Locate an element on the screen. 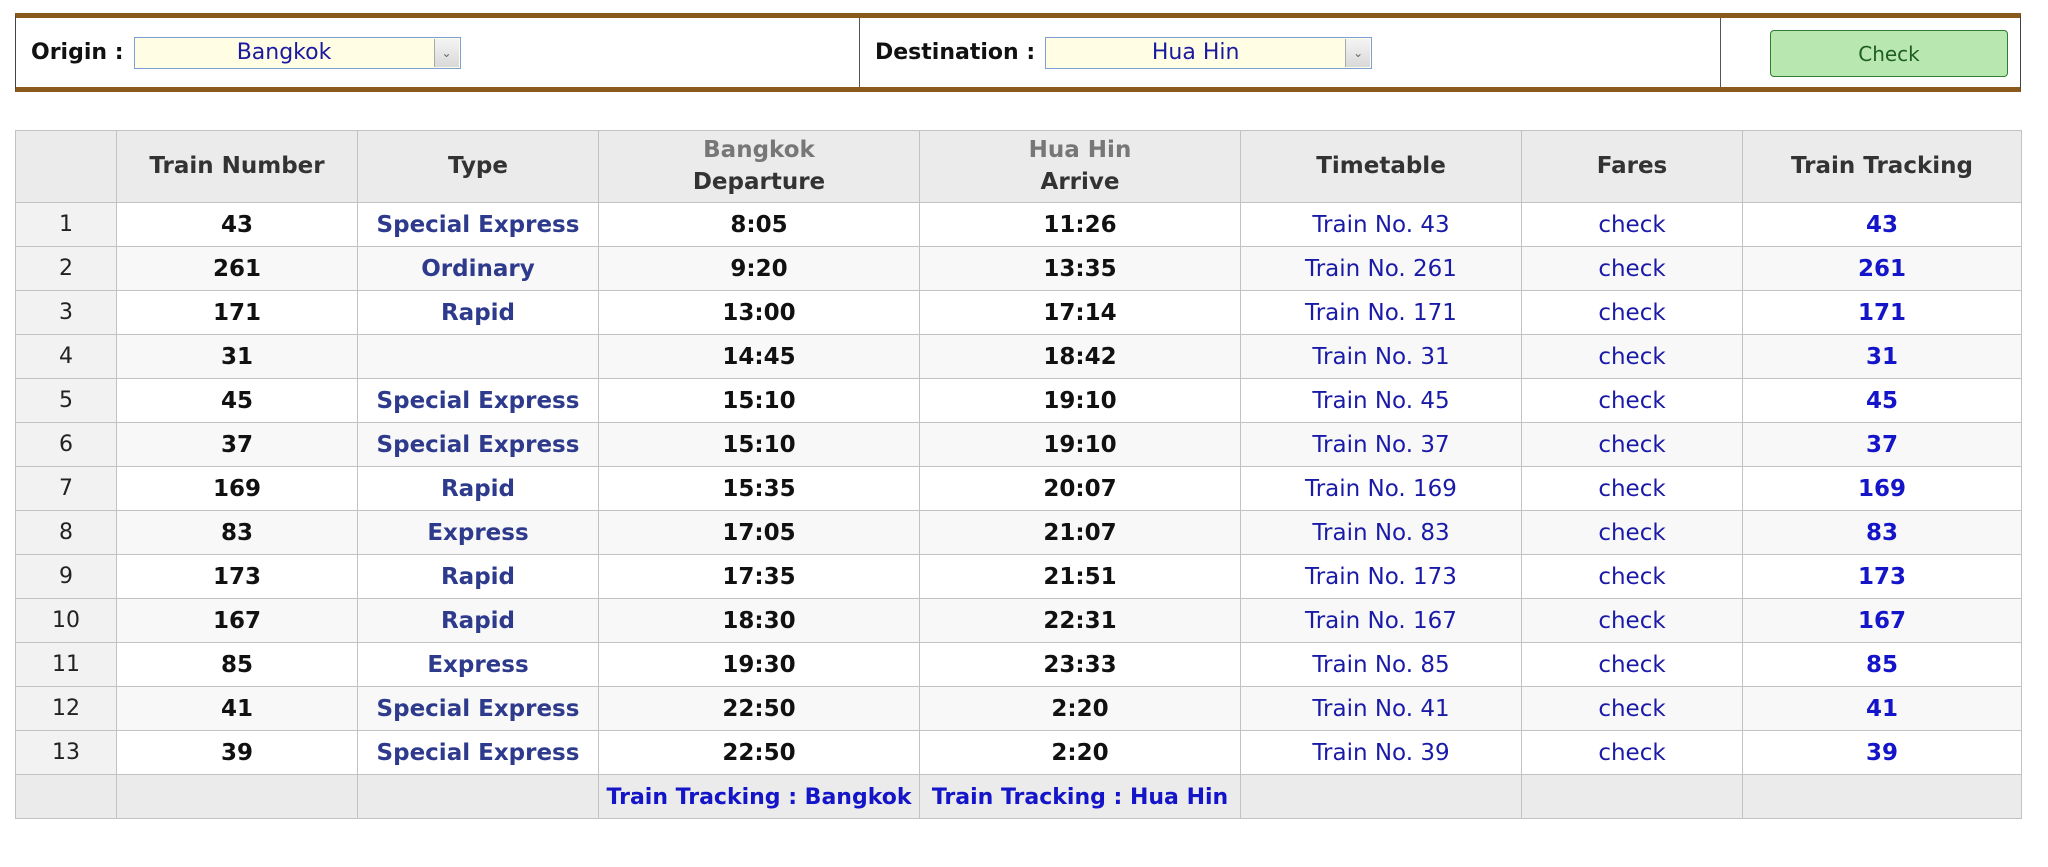 The height and width of the screenshot is (867, 2048). header-departure-label: Departure is located at coordinates (759, 181).